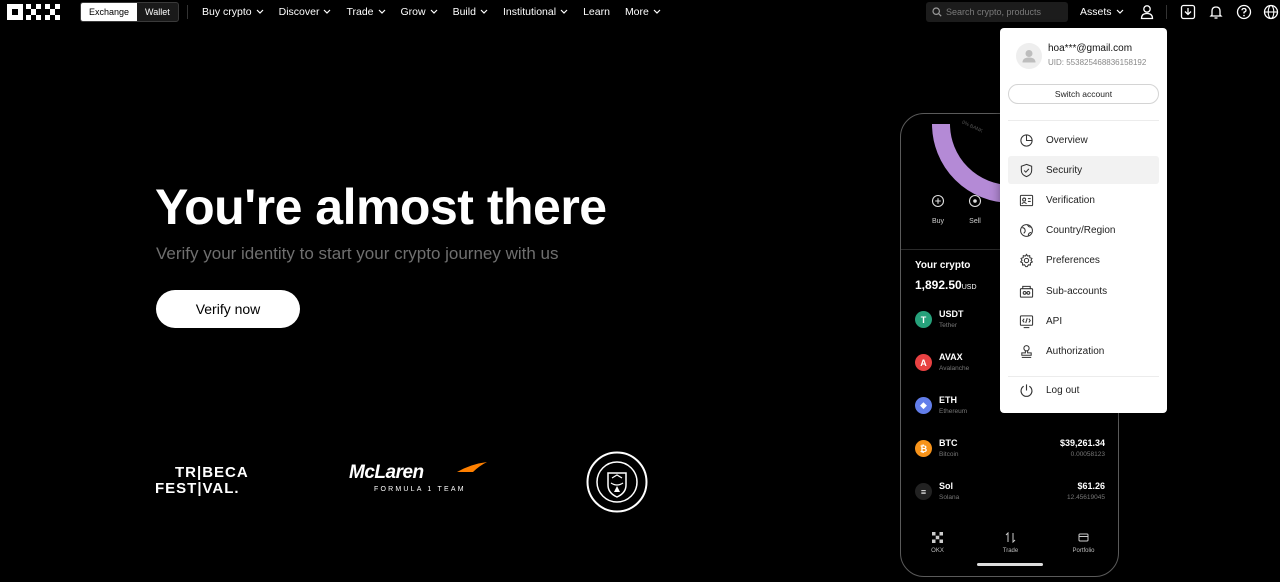 The image size is (1280, 582). What do you see at coordinates (1010, 451) in the screenshot?
I see `coin-row-btc: ₿ BTC Bitcoin $39,261.34 0.00058123` at bounding box center [1010, 451].